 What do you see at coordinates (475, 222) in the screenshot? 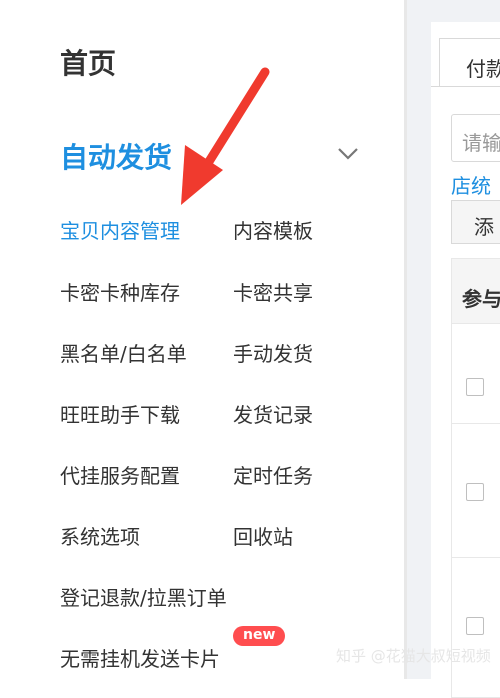
I see `add-button: 添` at bounding box center [475, 222].